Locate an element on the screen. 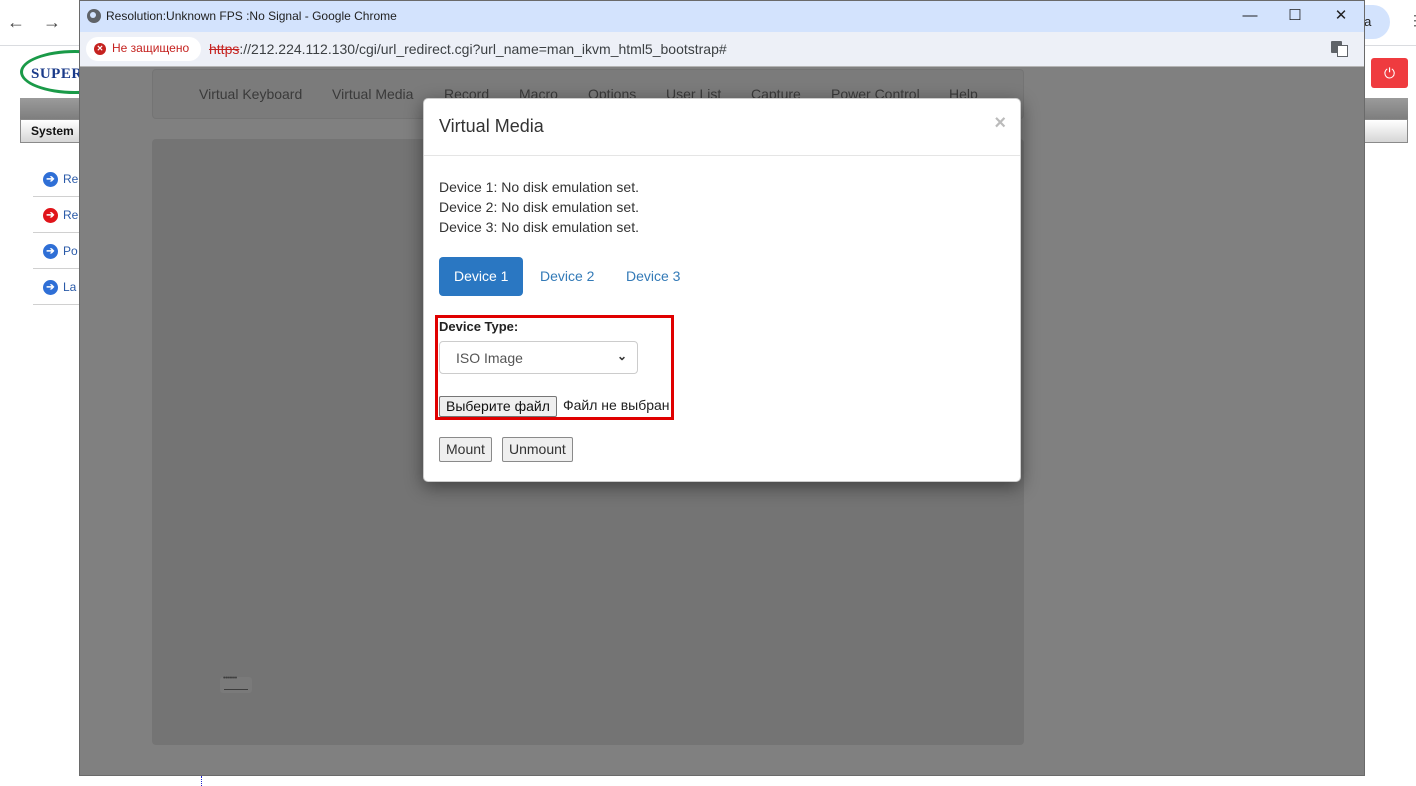 The height and width of the screenshot is (786, 1416). sidebar-item-label: La is located at coordinates (70, 287).